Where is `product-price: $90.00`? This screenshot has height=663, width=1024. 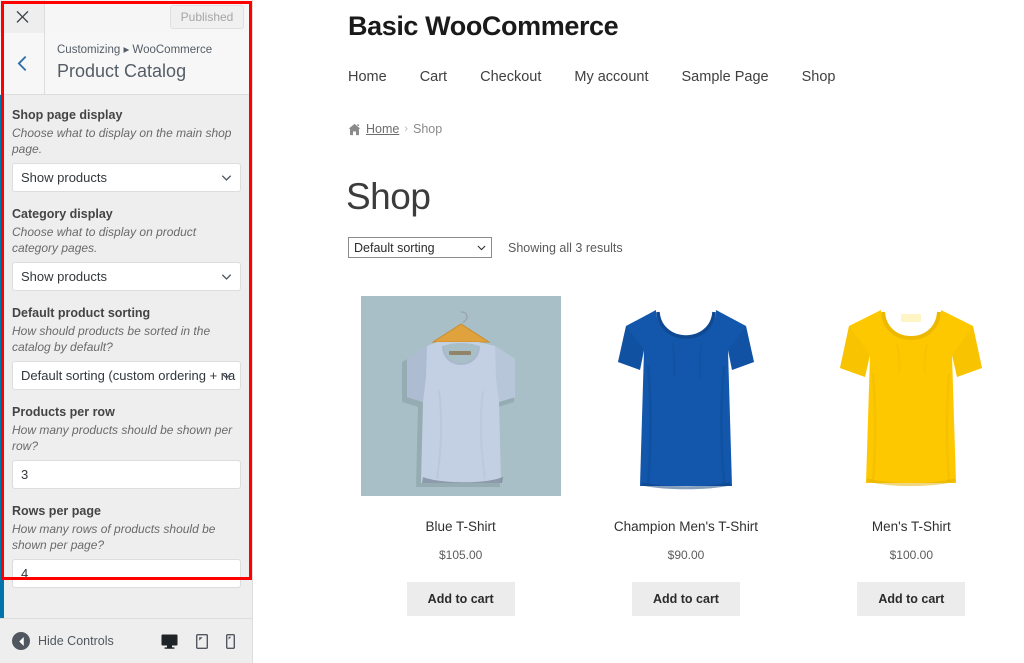
product-price: $90.00 is located at coordinates (686, 555).